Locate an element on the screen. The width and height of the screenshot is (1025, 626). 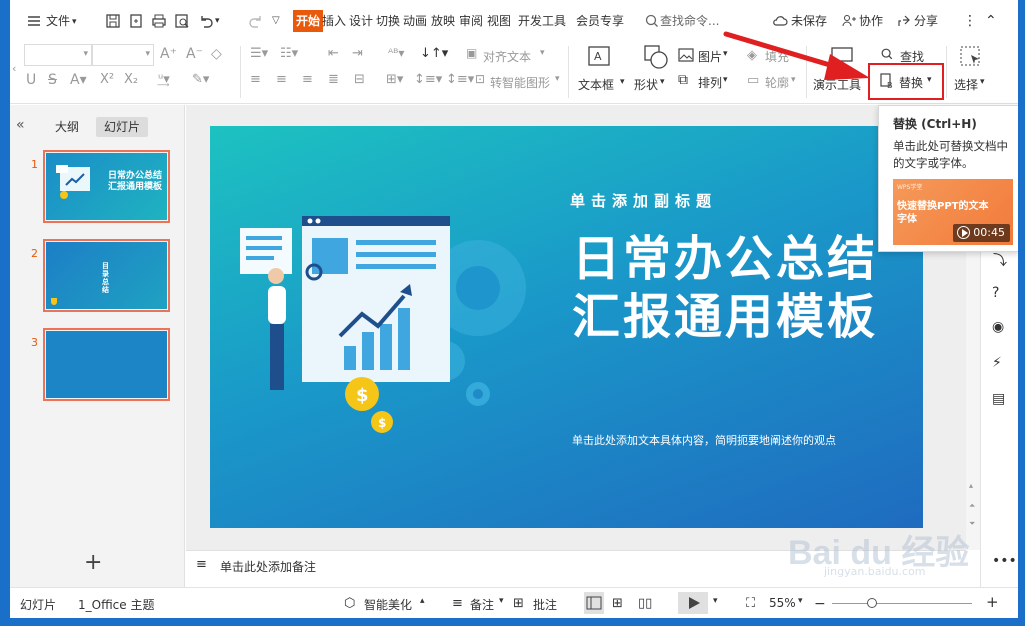
print-icon is located at coordinates (159, 21).